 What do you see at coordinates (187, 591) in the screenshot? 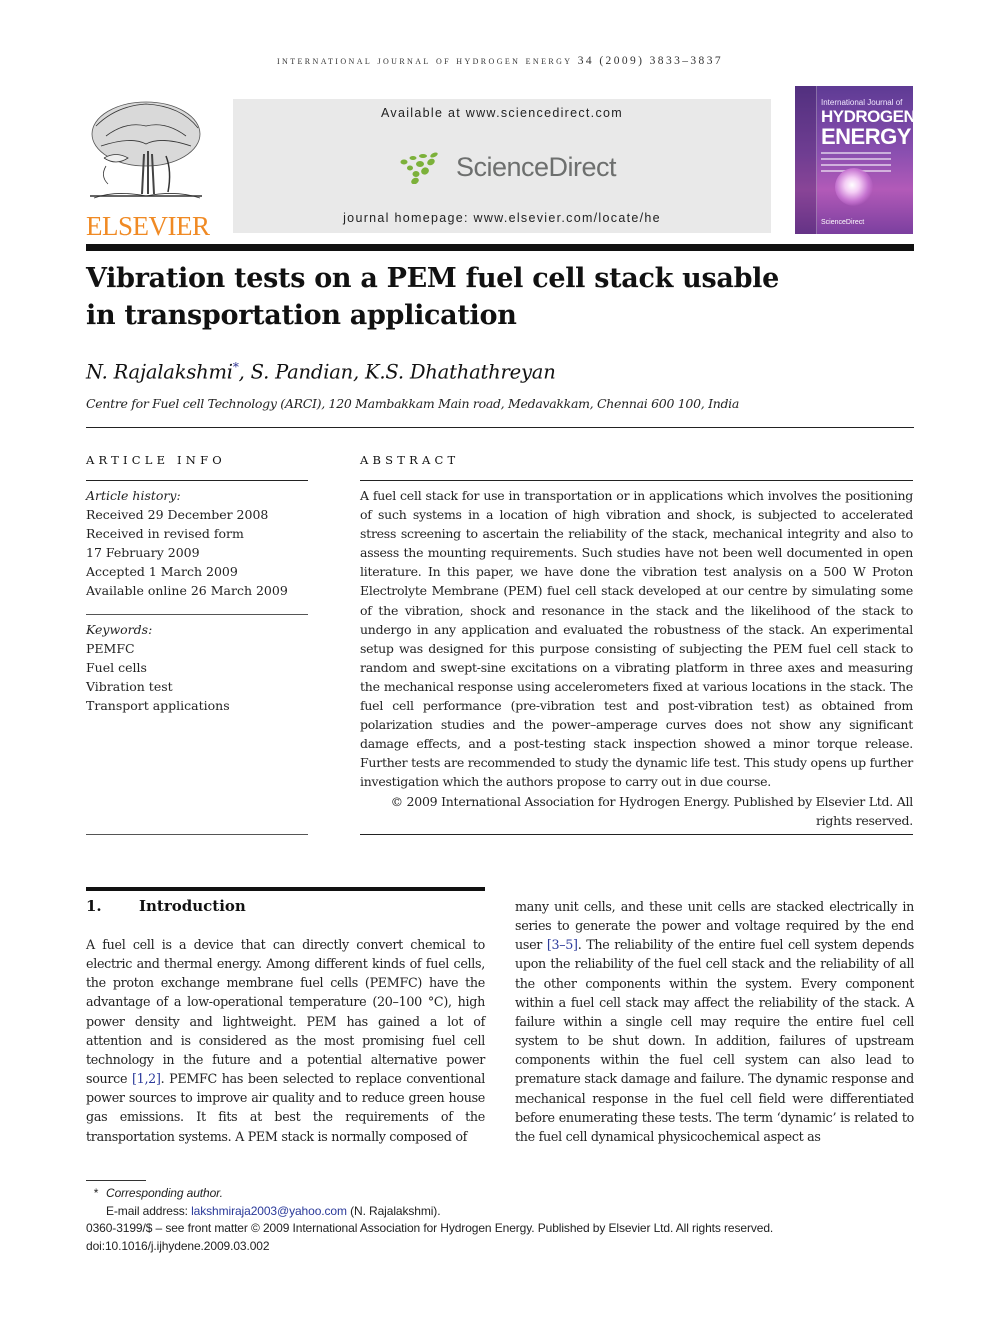
I see `history-item: Available online 26 March 2009` at bounding box center [187, 591].